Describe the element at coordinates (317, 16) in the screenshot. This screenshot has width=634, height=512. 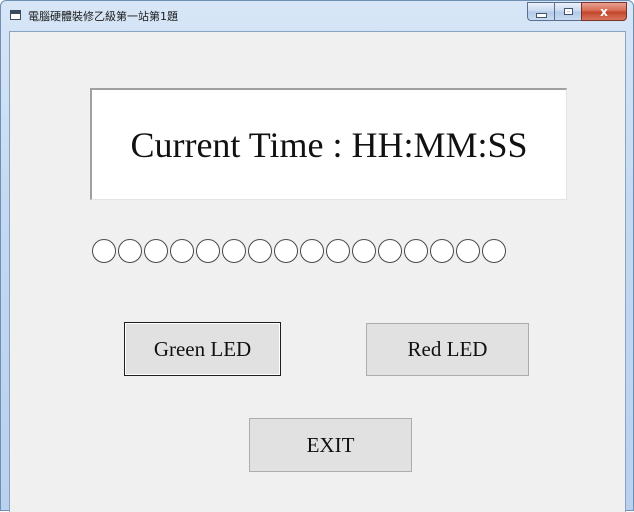
I see `title-bar: 電腦硬體裝修乙級第一站第1題 x` at that location.